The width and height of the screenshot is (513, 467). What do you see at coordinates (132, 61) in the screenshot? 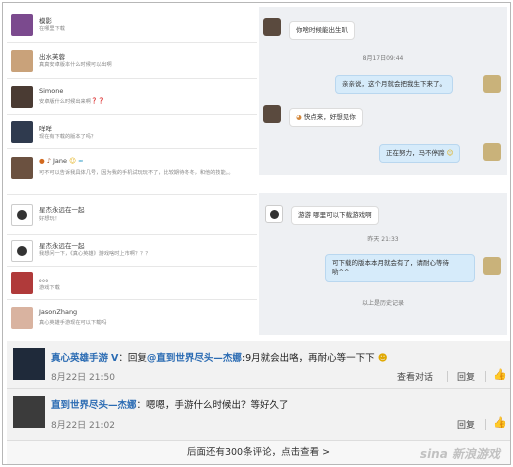
I see `list-item: 出水芙蓉 真真安卓版本什么时候可以出啊` at bounding box center [132, 61].